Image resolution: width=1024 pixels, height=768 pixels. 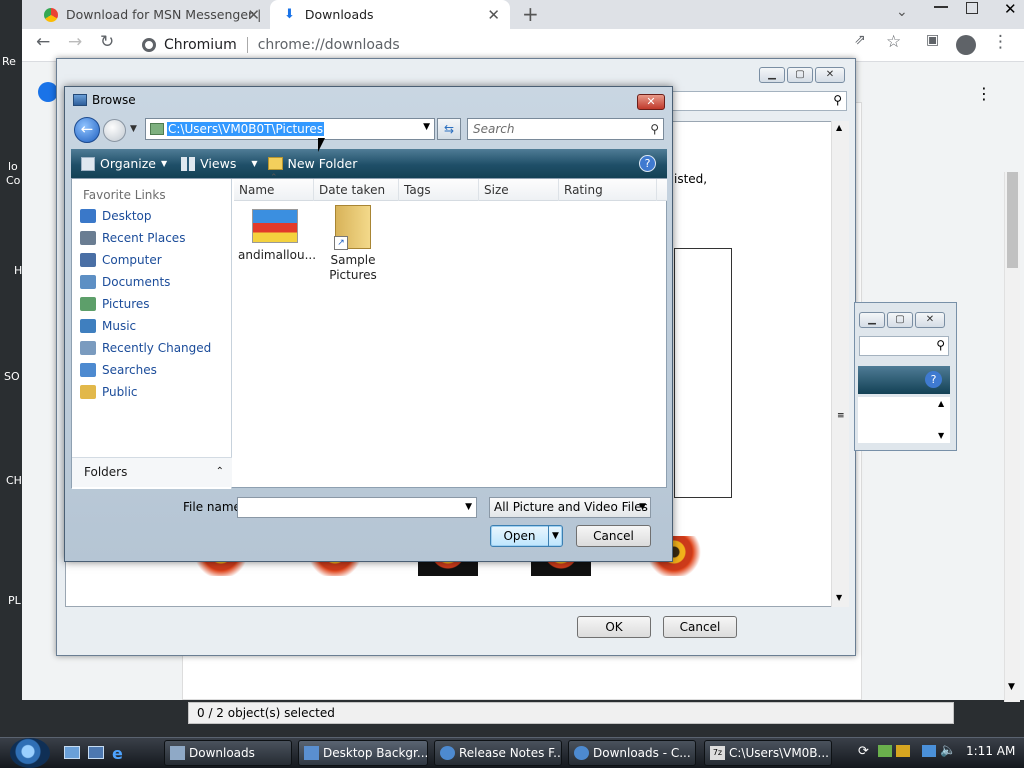 I want to click on tray-sync-icon: ⟳, so click(x=863, y=751).